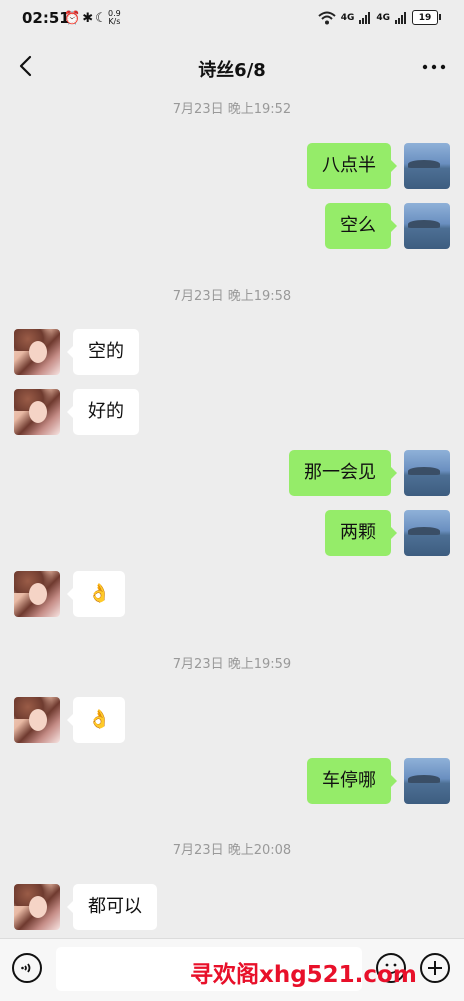 The image size is (464, 1001). What do you see at coordinates (46, 18) in the screenshot?
I see `status-time: 02:51` at bounding box center [46, 18].